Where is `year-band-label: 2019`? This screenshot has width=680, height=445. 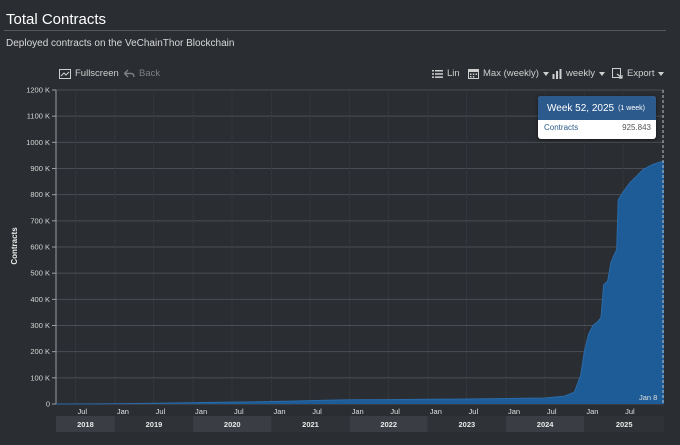
year-band-label: 2019 is located at coordinates (154, 424).